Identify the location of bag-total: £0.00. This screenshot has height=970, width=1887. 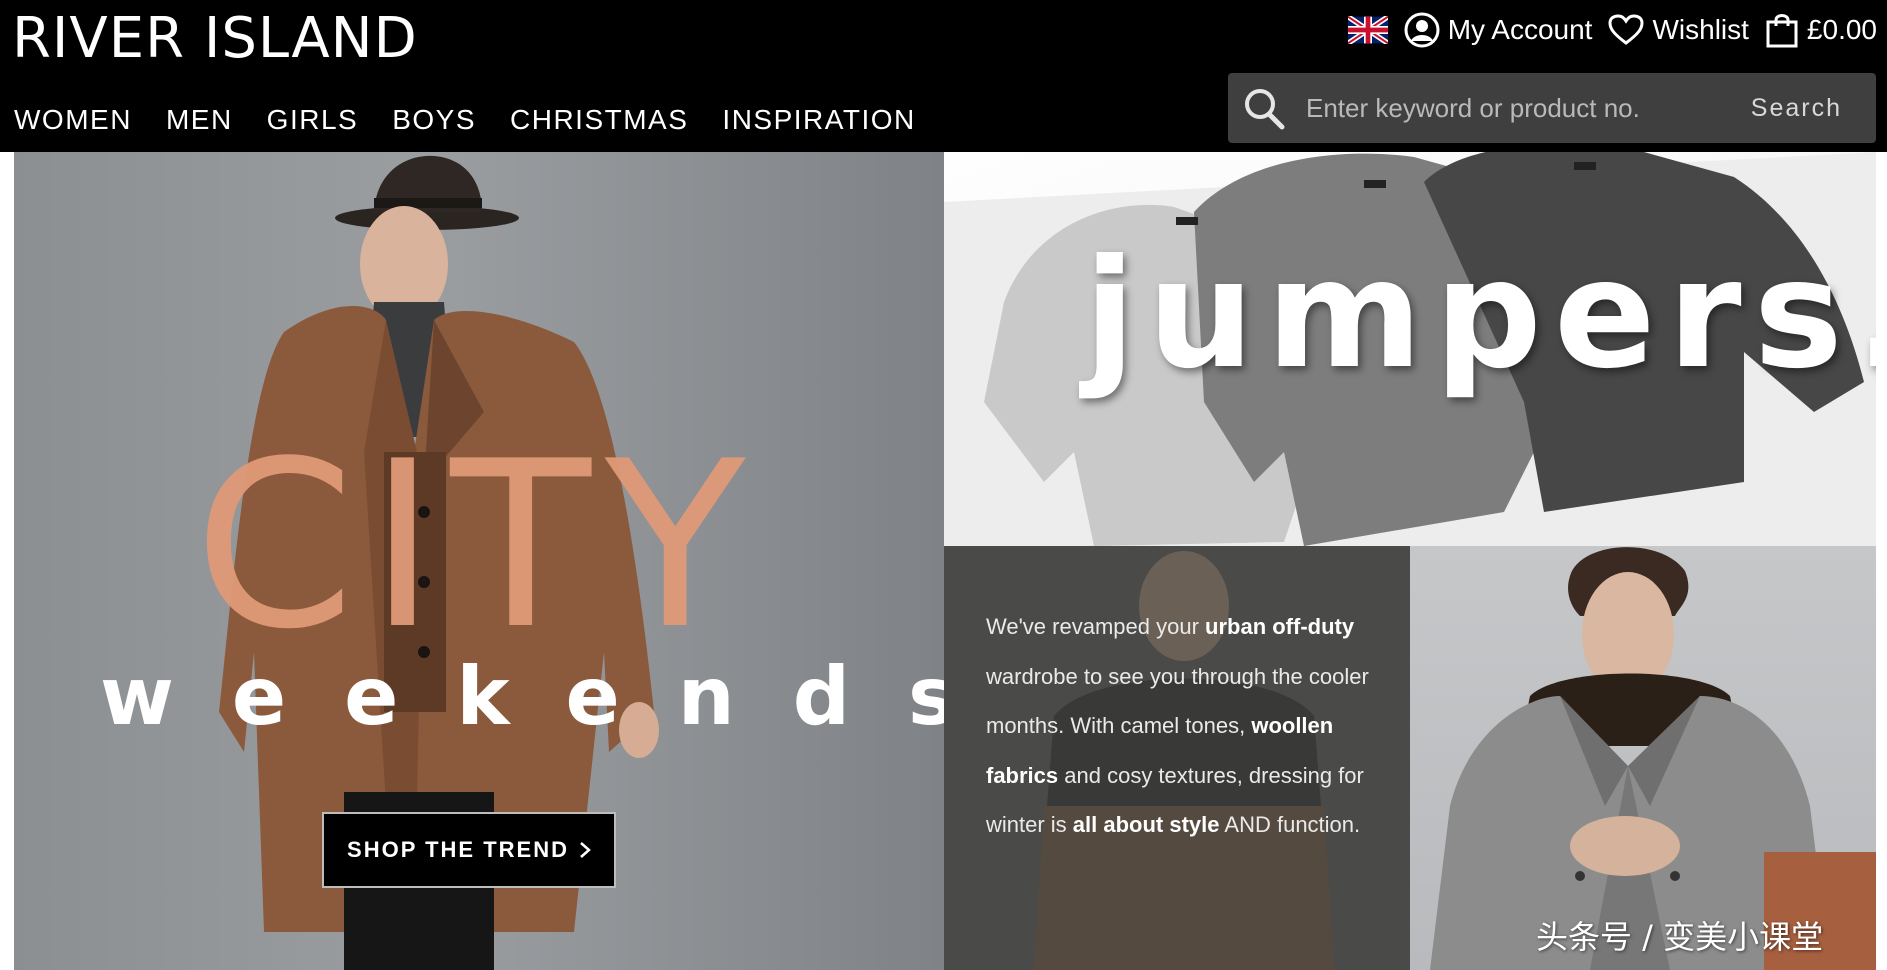
(1841, 29).